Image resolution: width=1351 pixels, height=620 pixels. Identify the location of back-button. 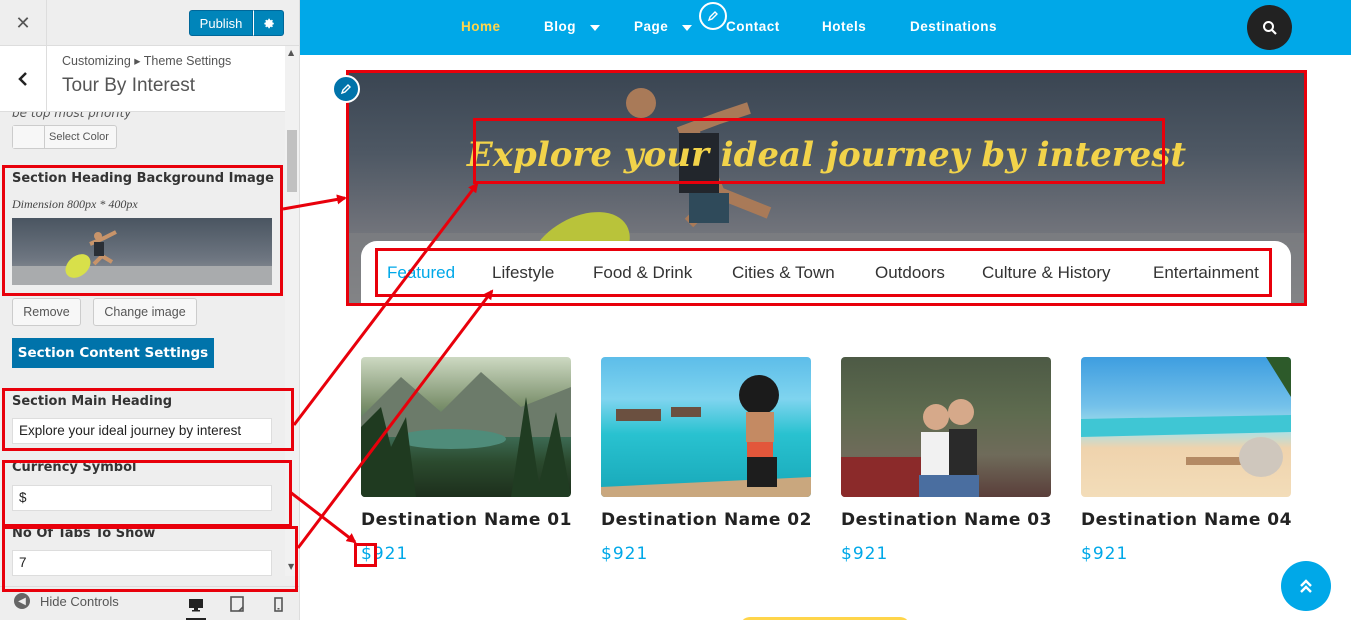
(23, 78).